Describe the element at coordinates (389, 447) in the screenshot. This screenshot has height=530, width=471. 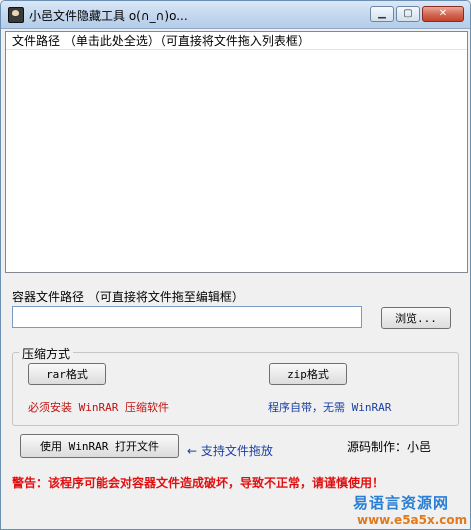
I see `author-credit: 源码制作：小邑` at that location.